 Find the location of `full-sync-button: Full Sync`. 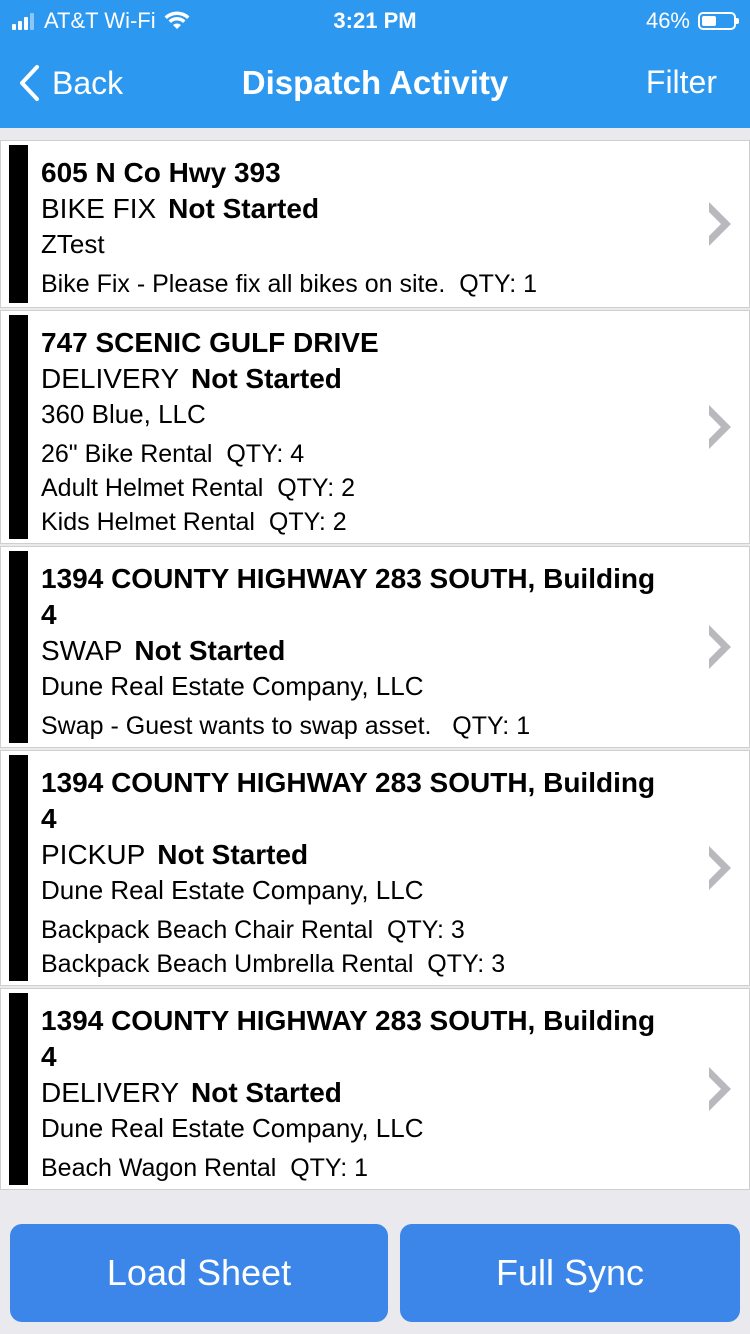

full-sync-button: Full Sync is located at coordinates (570, 1273).